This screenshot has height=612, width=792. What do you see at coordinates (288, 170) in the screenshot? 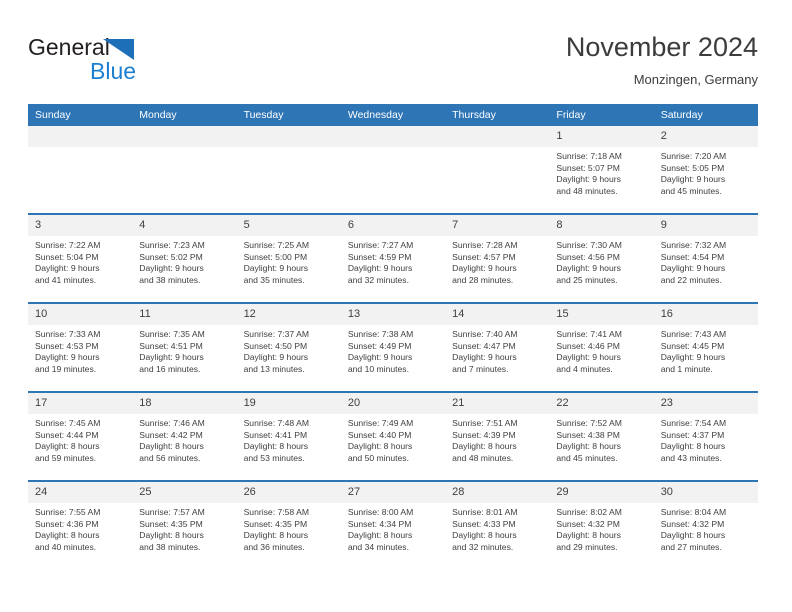
I see `calendar-day-cell-empty` at bounding box center [288, 170].